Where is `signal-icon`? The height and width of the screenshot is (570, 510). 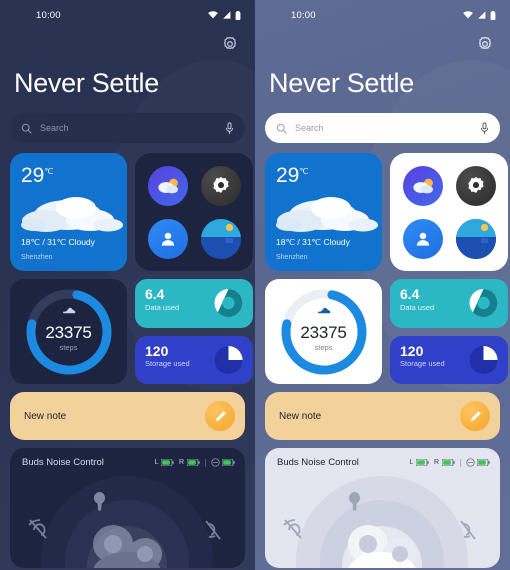
signal-icon is located at coordinates (227, 15).